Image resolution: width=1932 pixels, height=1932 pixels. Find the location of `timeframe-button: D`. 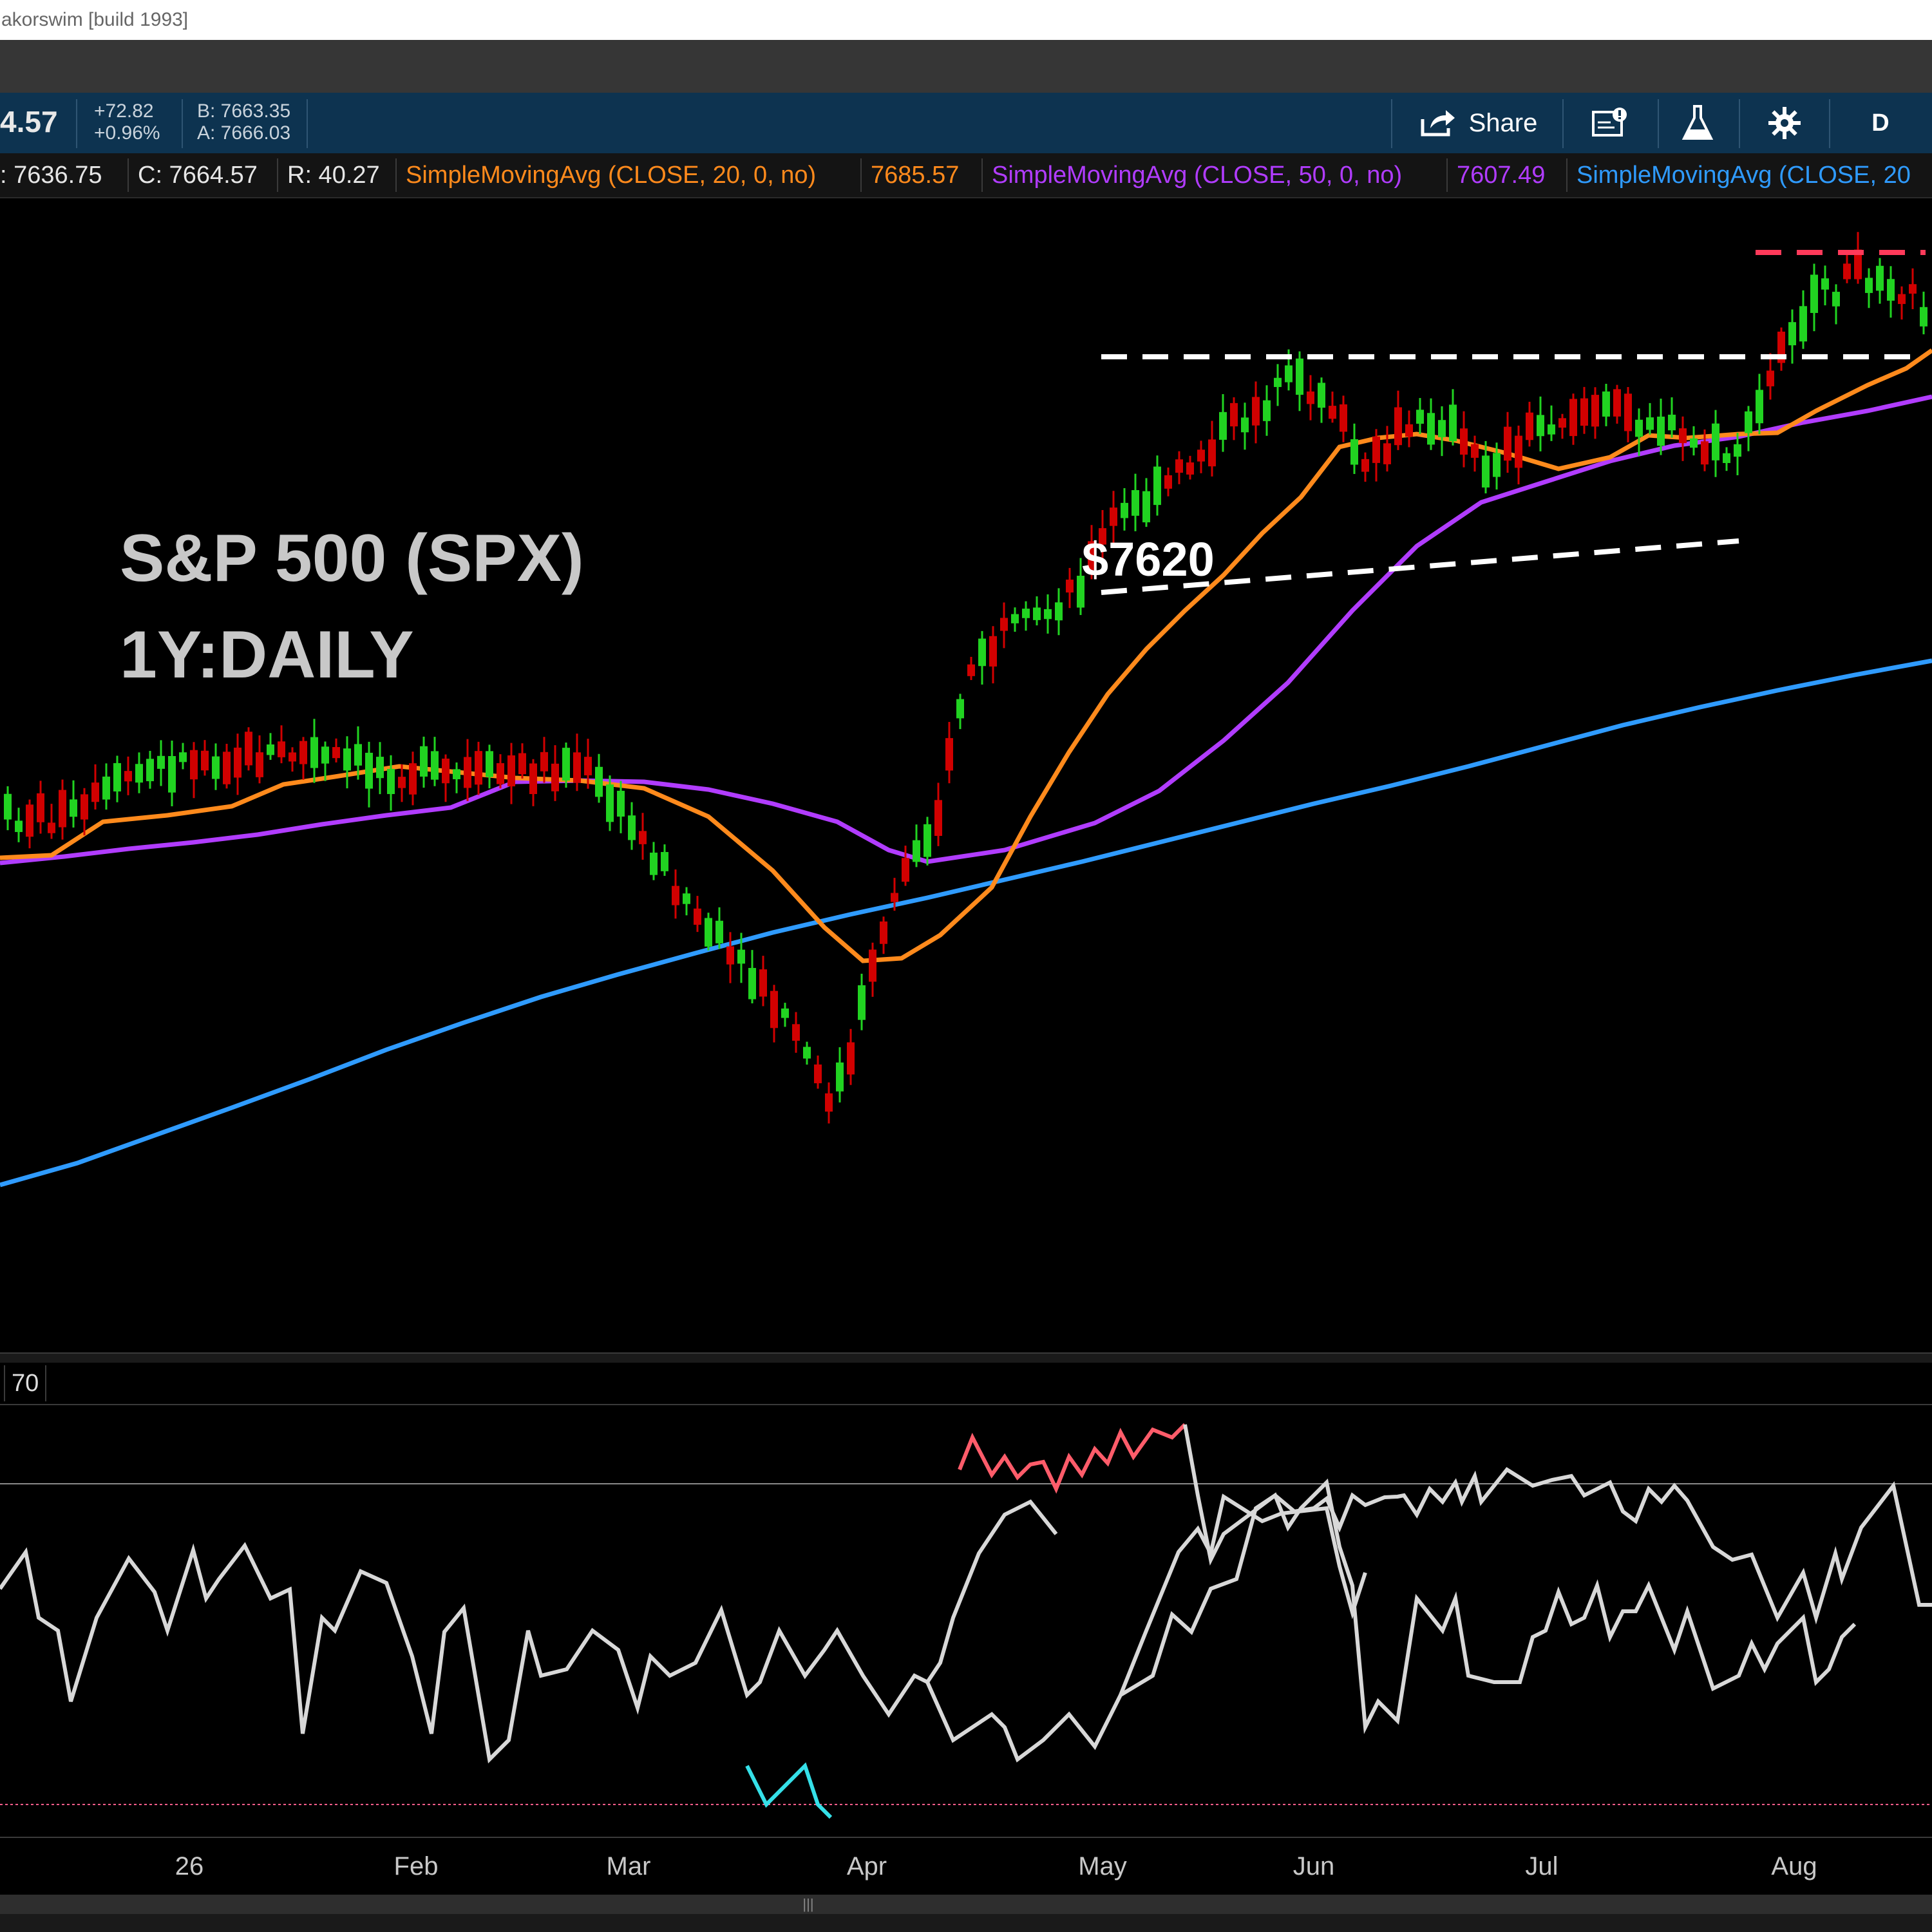

timeframe-button: D is located at coordinates (1880, 123).